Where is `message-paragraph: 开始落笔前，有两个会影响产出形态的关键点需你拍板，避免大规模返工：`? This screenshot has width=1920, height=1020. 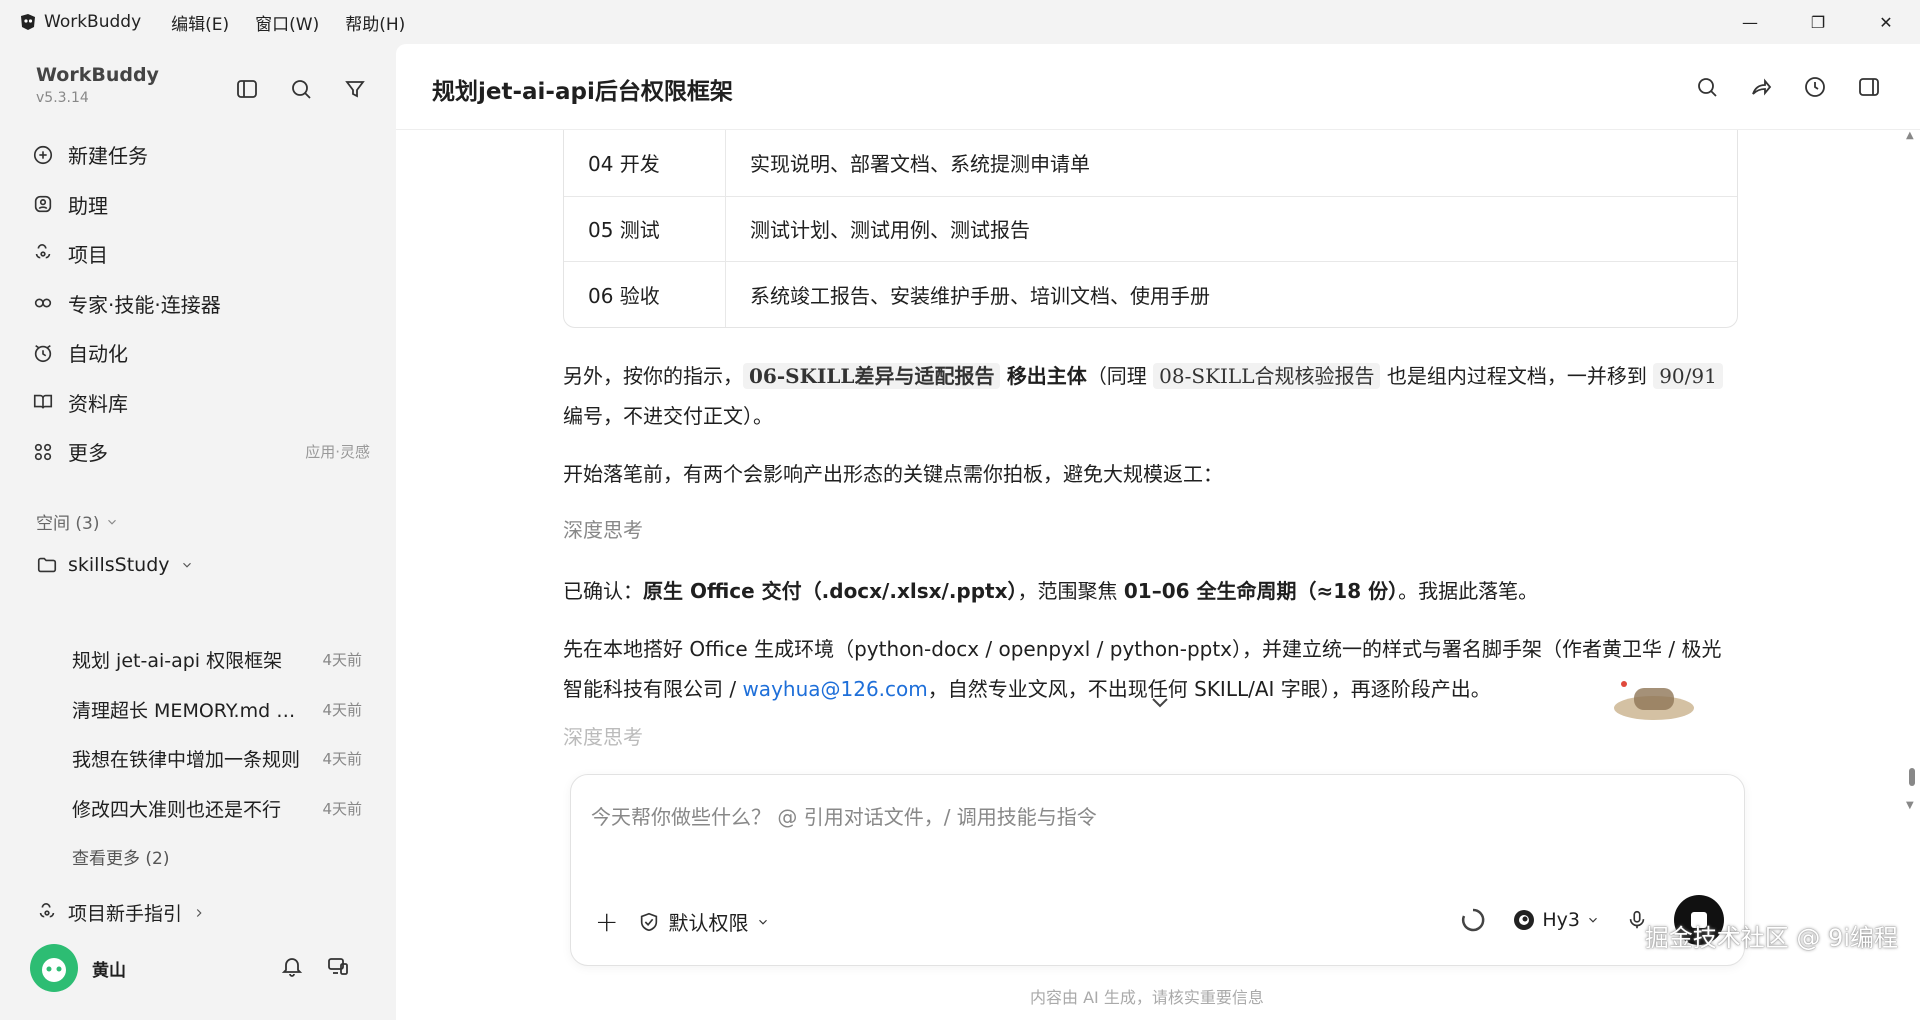 message-paragraph: 开始落笔前，有两个会影响产出形态的关键点需你拍板，避免大规模返工： is located at coordinates (893, 473).